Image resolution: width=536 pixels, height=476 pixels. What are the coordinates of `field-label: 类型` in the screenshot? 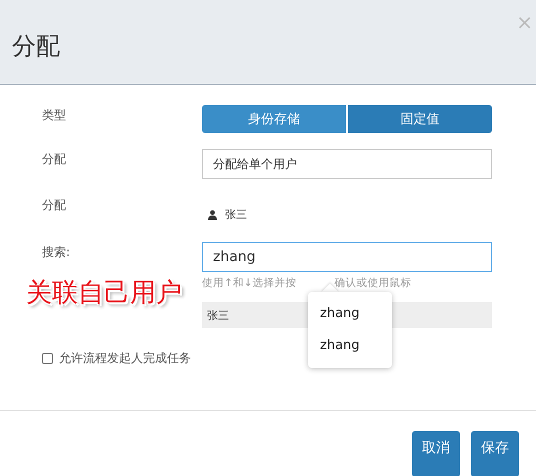 It's located at (54, 115).